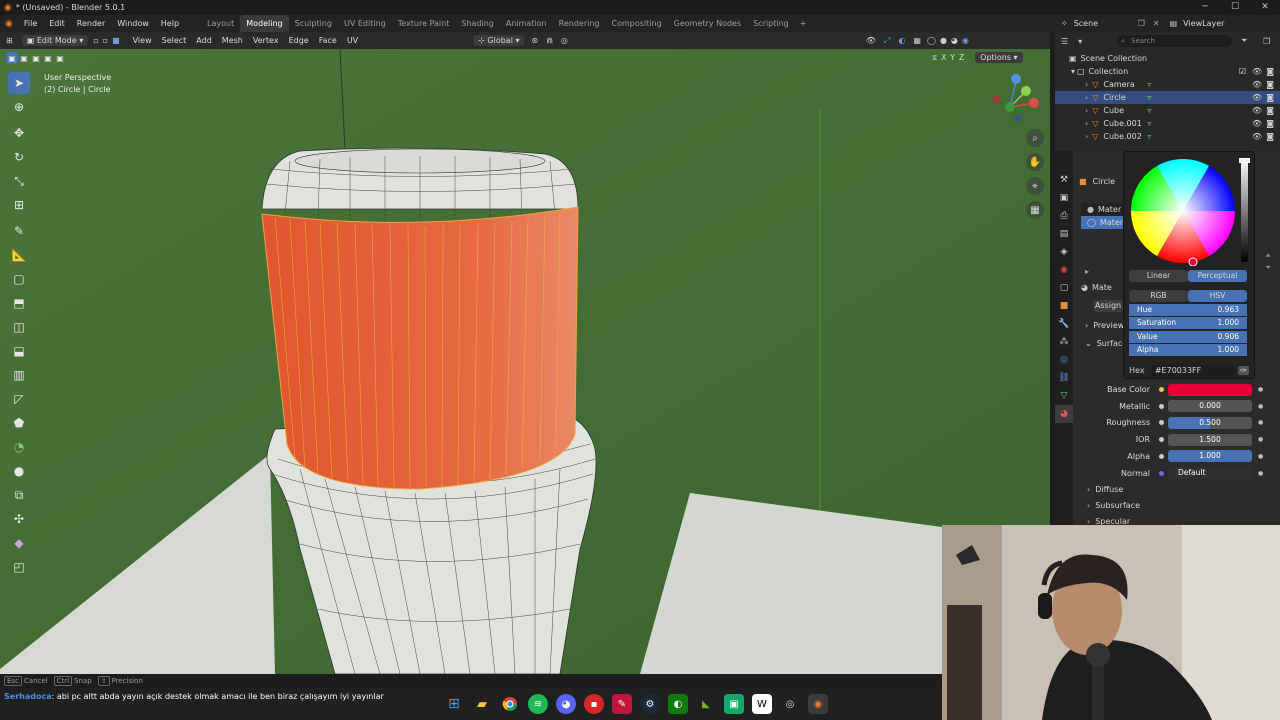 This screenshot has height=720, width=1280. What do you see at coordinates (55, 40) in the screenshot?
I see `mode-dropdown: ▣ Edit Mode ▾` at bounding box center [55, 40].